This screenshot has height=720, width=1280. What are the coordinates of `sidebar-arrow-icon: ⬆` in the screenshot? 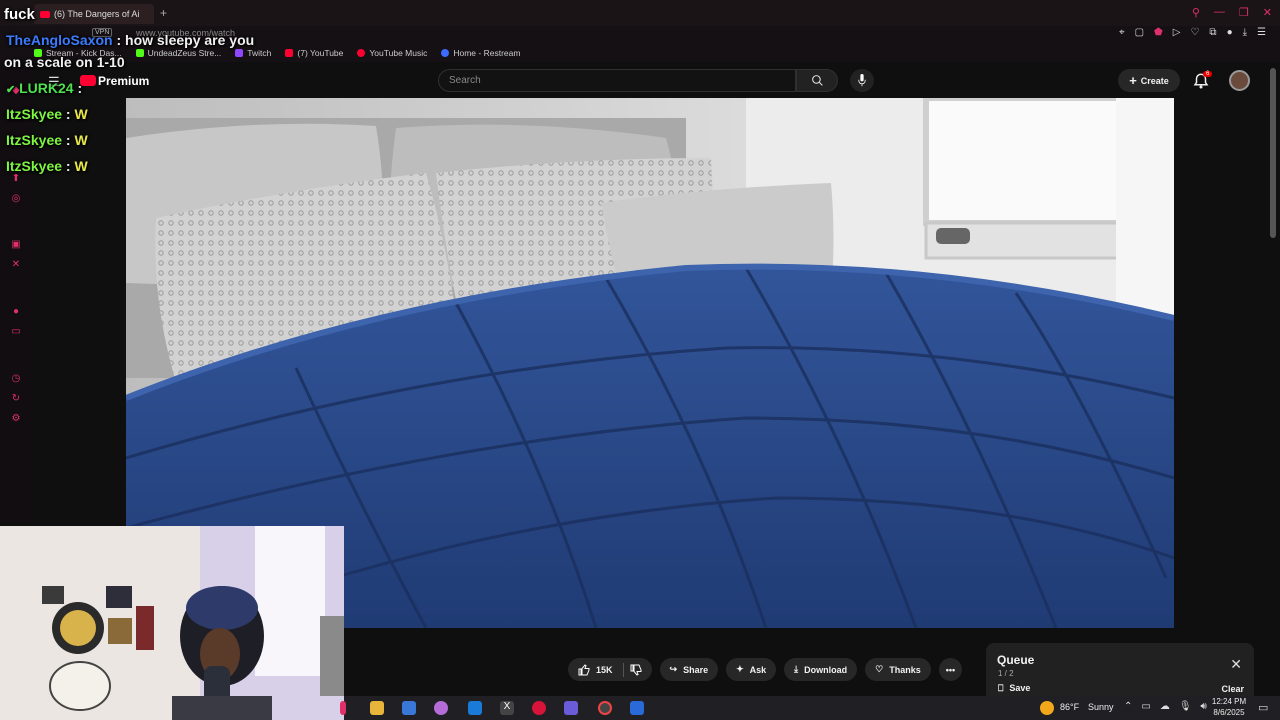 It's located at (16, 179).